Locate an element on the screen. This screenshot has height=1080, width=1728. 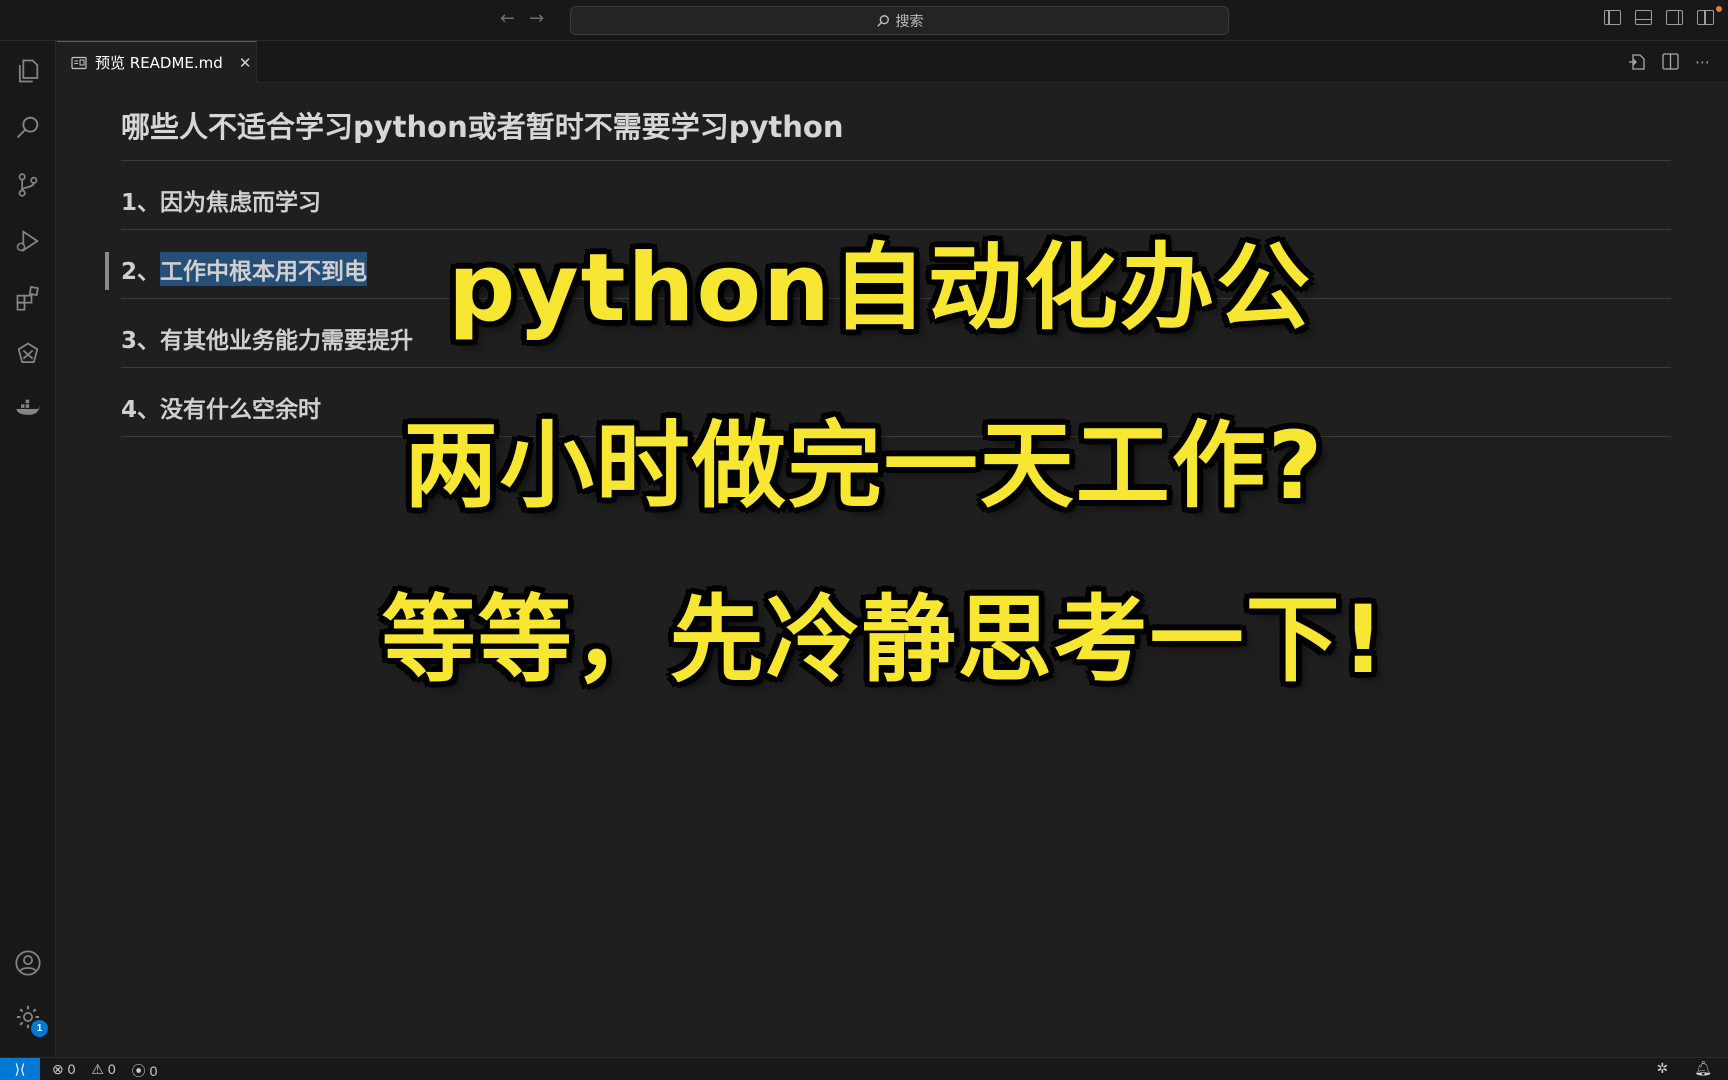
navigation-arrows: ← → is located at coordinates (522, 18).